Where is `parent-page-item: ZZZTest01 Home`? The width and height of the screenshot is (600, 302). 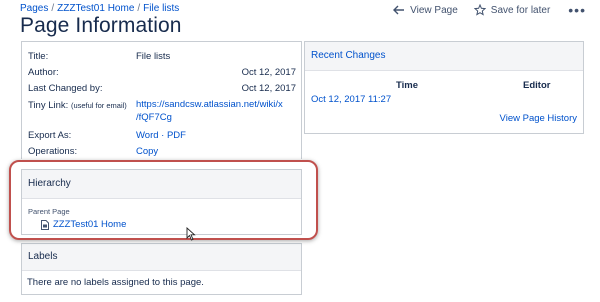 parent-page-item: ZZZTest01 Home is located at coordinates (83, 224).